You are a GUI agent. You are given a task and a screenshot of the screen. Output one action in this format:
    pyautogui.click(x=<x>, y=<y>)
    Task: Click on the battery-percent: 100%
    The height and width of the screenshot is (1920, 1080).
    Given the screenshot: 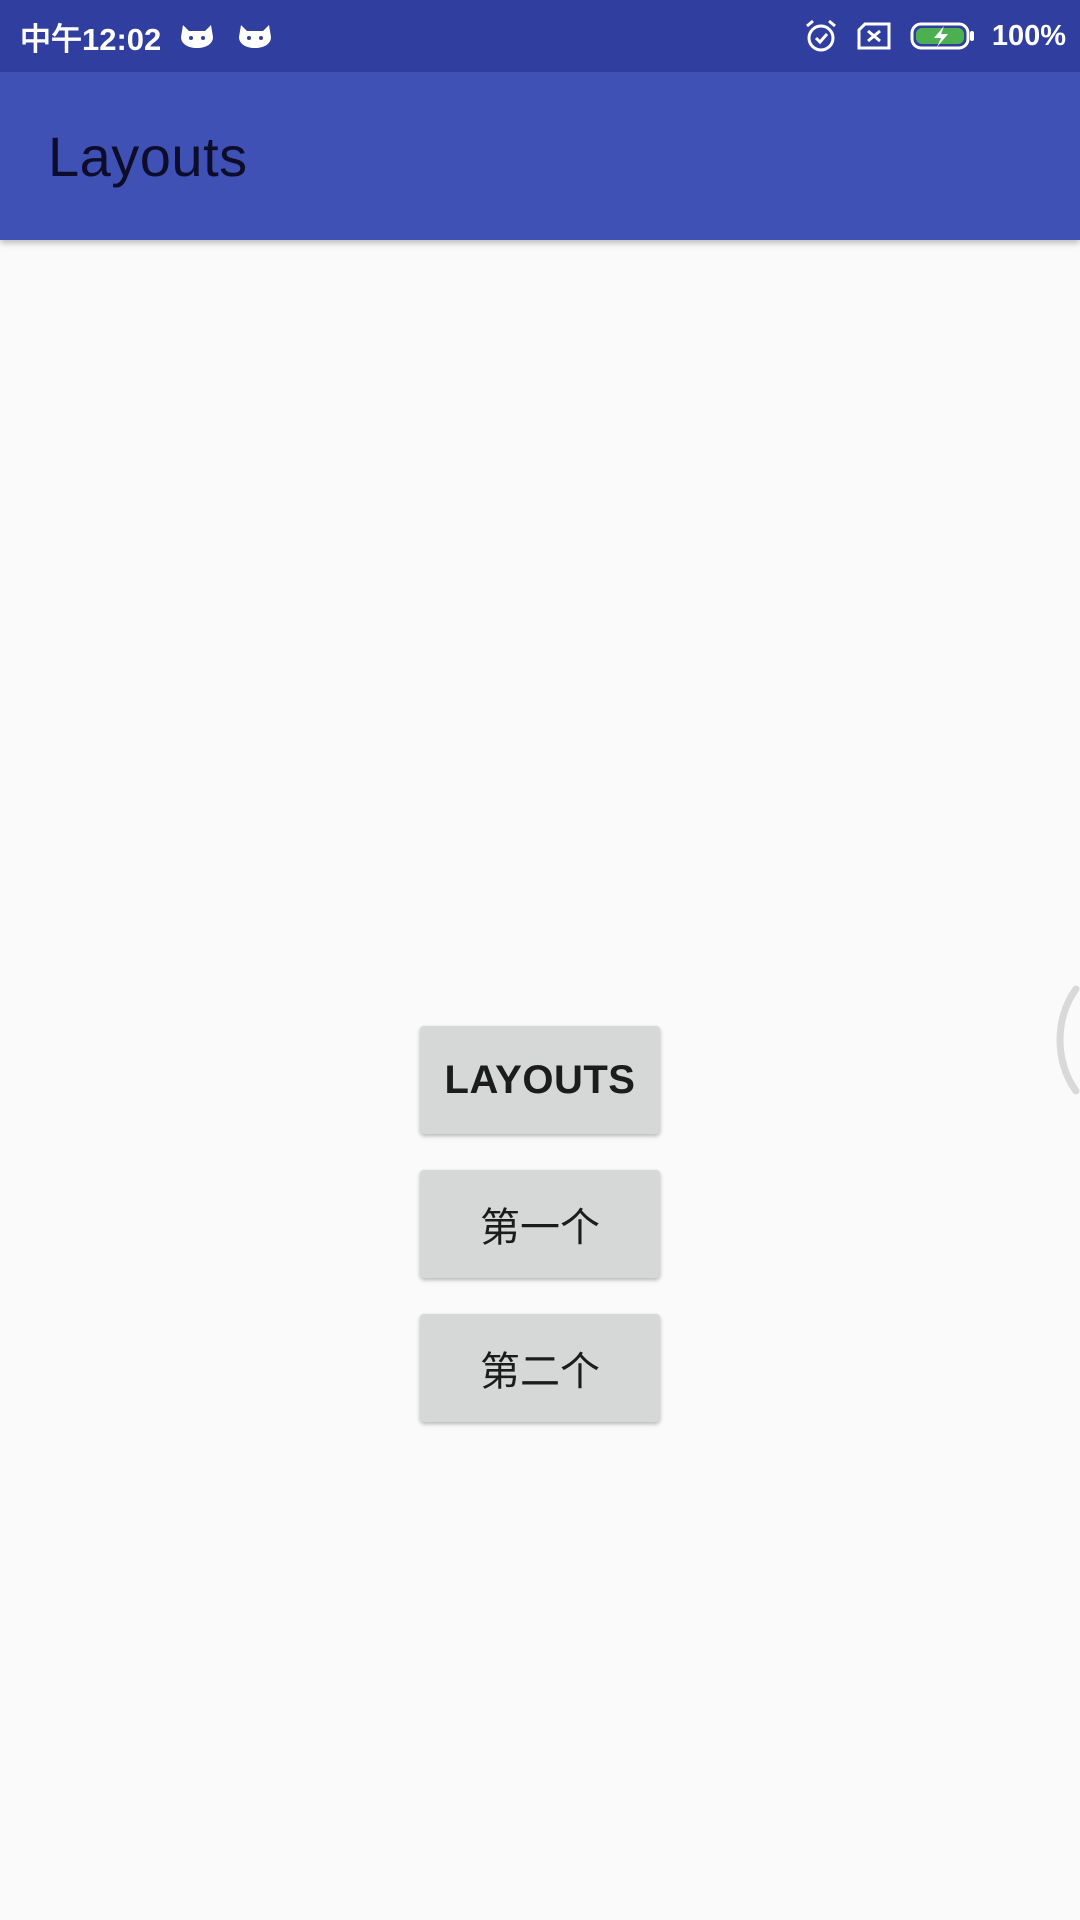 What is the action you would take?
    pyautogui.click(x=1028, y=35)
    